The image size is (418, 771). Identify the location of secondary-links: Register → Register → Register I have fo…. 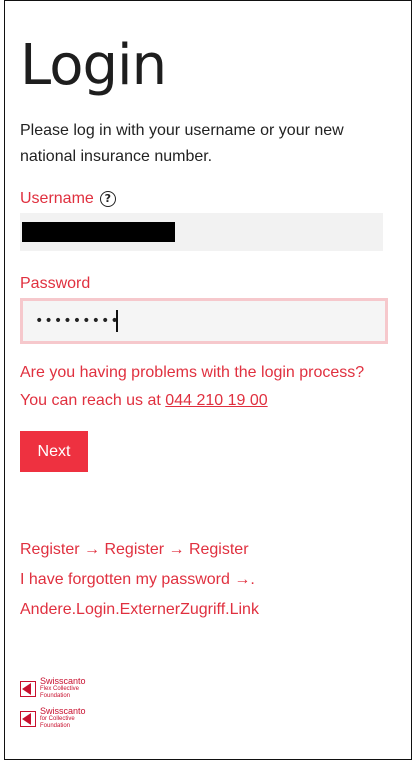
(139, 580).